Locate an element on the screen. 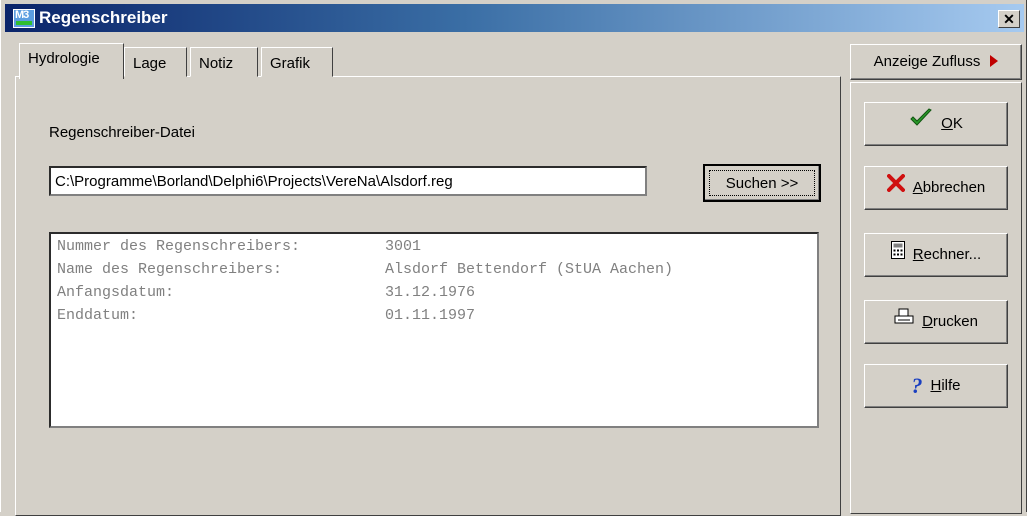 The width and height of the screenshot is (1027, 516). drucken-button: Drucken is located at coordinates (936, 322).